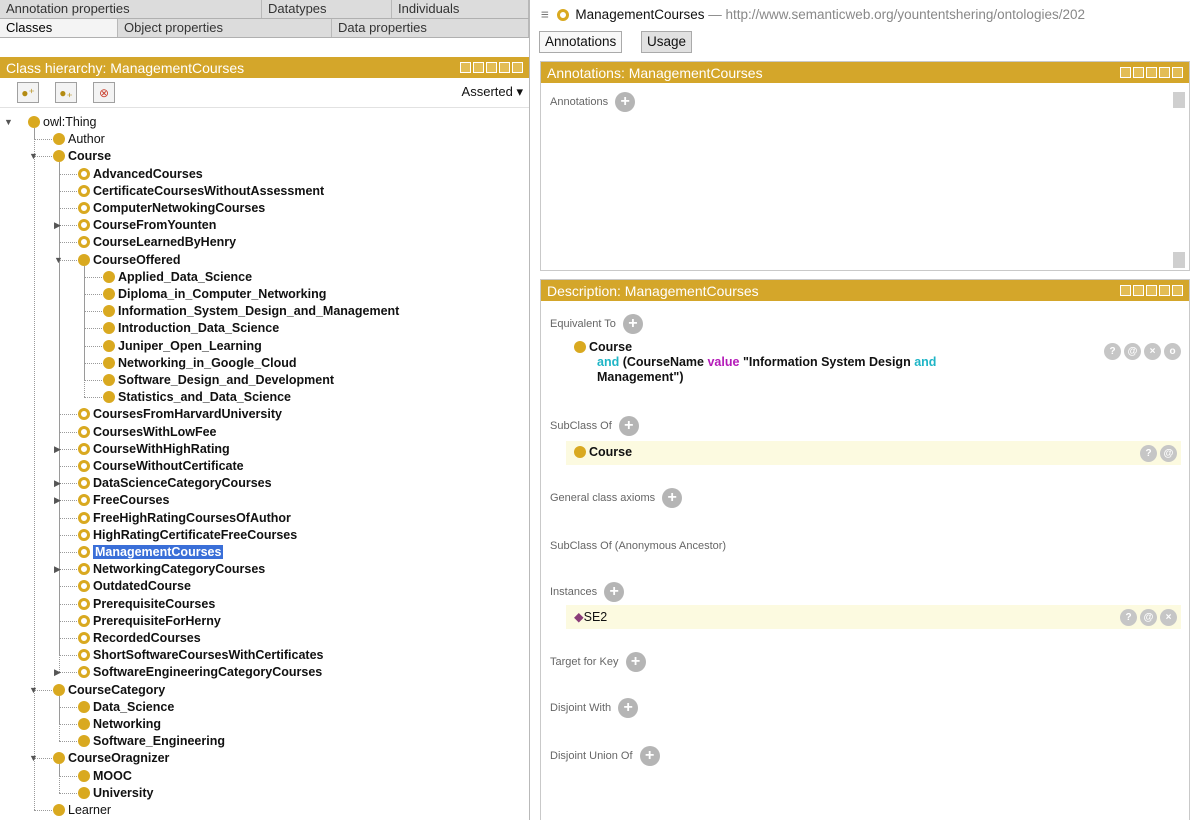  Describe the element at coordinates (149, 621) in the screenshot. I see `tree-node: PrerequisiteForHerny` at that location.